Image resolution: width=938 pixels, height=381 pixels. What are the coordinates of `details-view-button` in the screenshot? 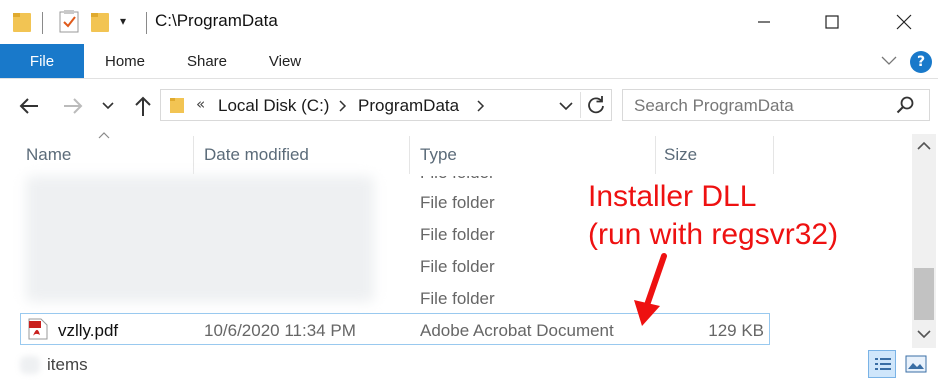 It's located at (882, 364).